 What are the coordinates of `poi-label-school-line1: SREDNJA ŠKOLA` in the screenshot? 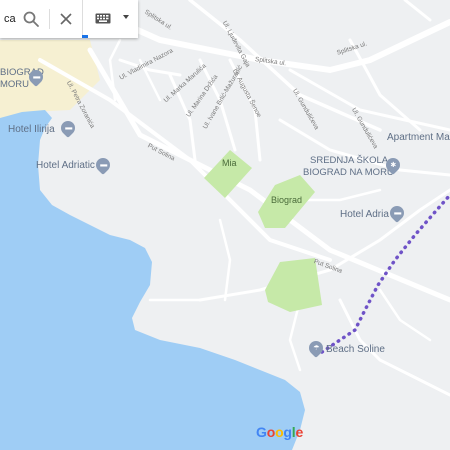 It's located at (349, 160).